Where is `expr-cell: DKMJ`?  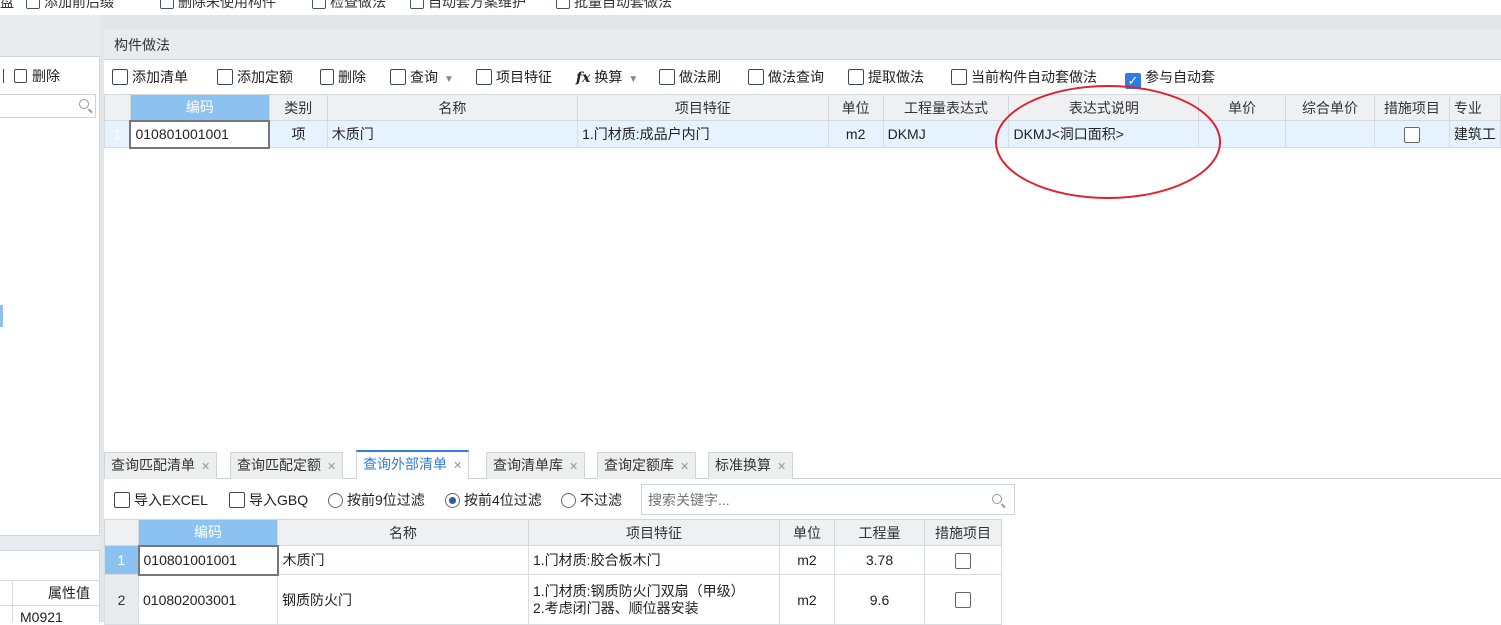
expr-cell: DKMJ is located at coordinates (946, 134).